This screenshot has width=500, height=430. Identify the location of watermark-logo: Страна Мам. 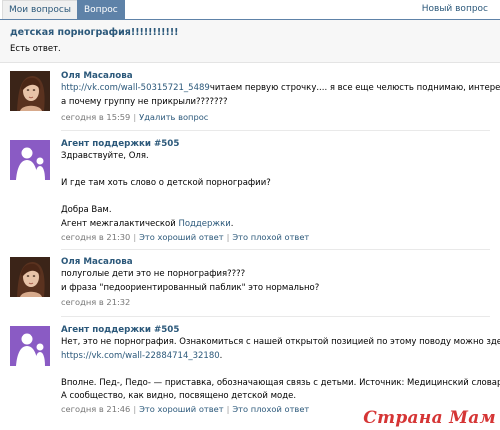
(429, 418).